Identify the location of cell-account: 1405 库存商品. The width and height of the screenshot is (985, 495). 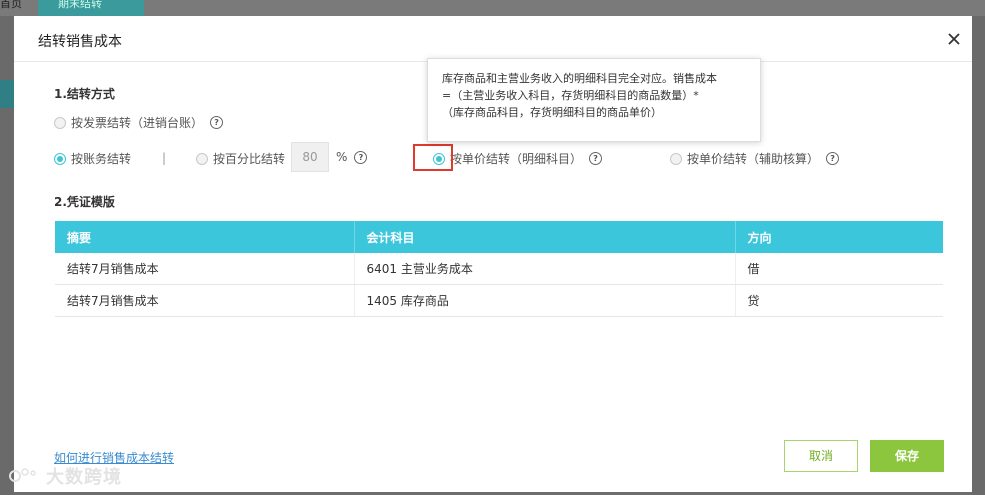
(545, 300).